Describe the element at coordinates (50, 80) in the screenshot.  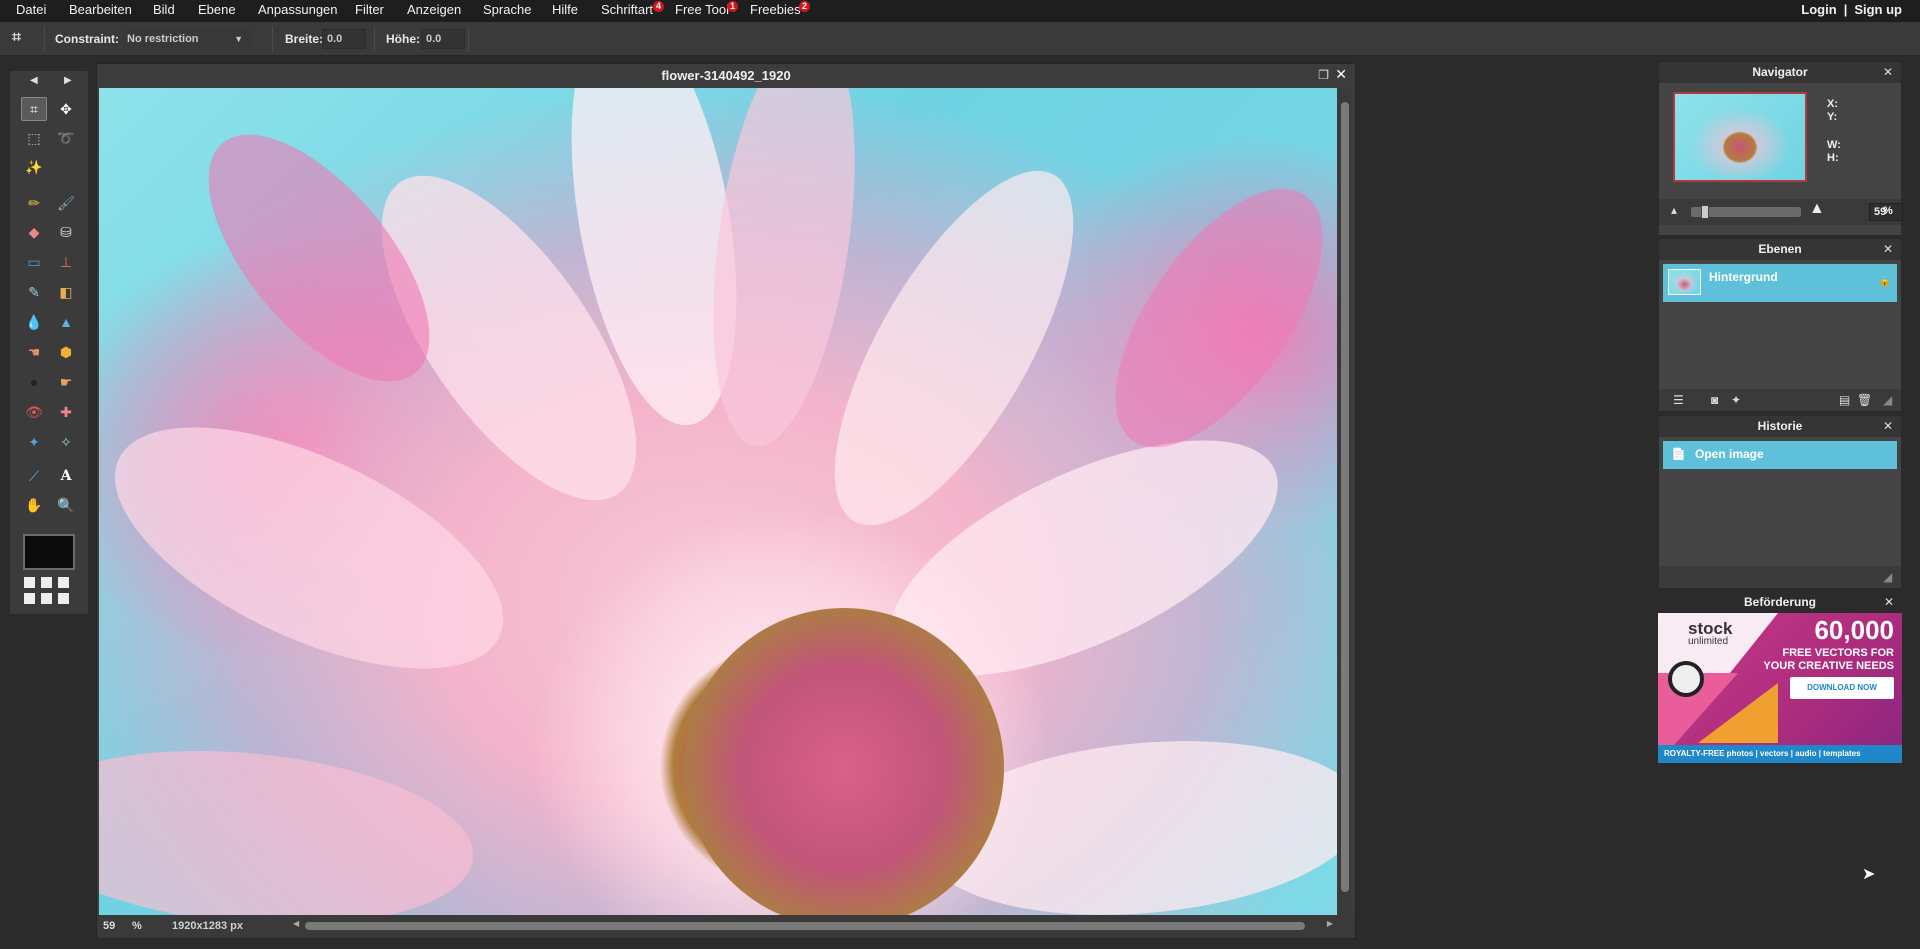
I see `toolbox-header: ◀ ▶` at that location.